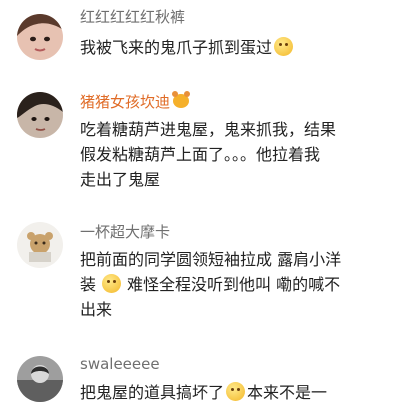 This screenshot has width=412, height=407. I want to click on comment-text-fragment: 难怪全程没听到他叫 嘞的喊不, so click(234, 284).